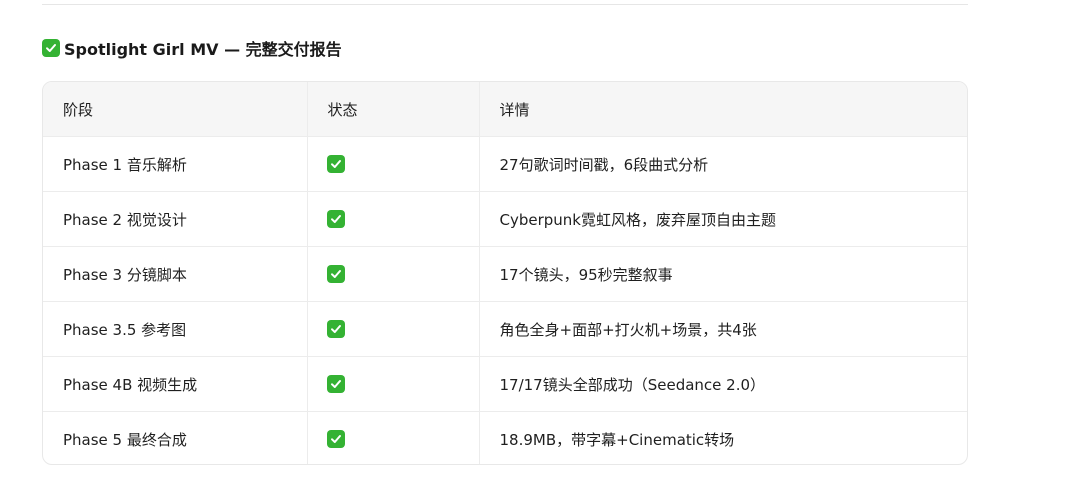 The height and width of the screenshot is (484, 1080). I want to click on table-row: Phase 3.5 参考图 角色全身+面部+打火机+场景，共4张, so click(505, 329).